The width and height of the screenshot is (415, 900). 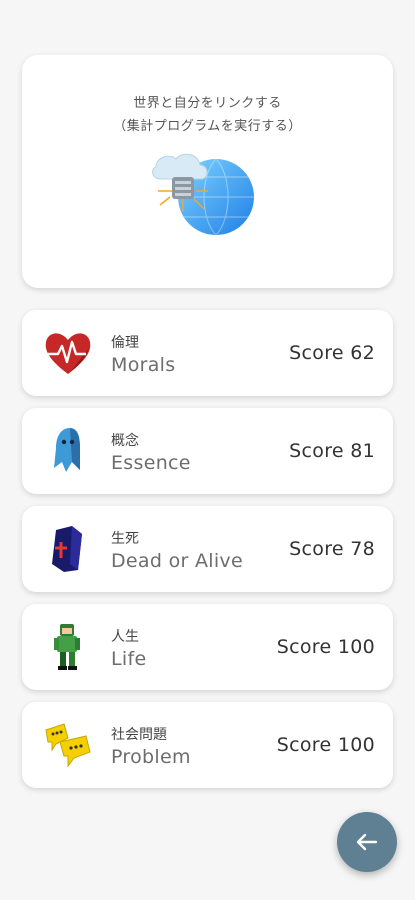 I want to click on category-card-morals: 倫理 Morals Score 62, so click(x=207, y=353).